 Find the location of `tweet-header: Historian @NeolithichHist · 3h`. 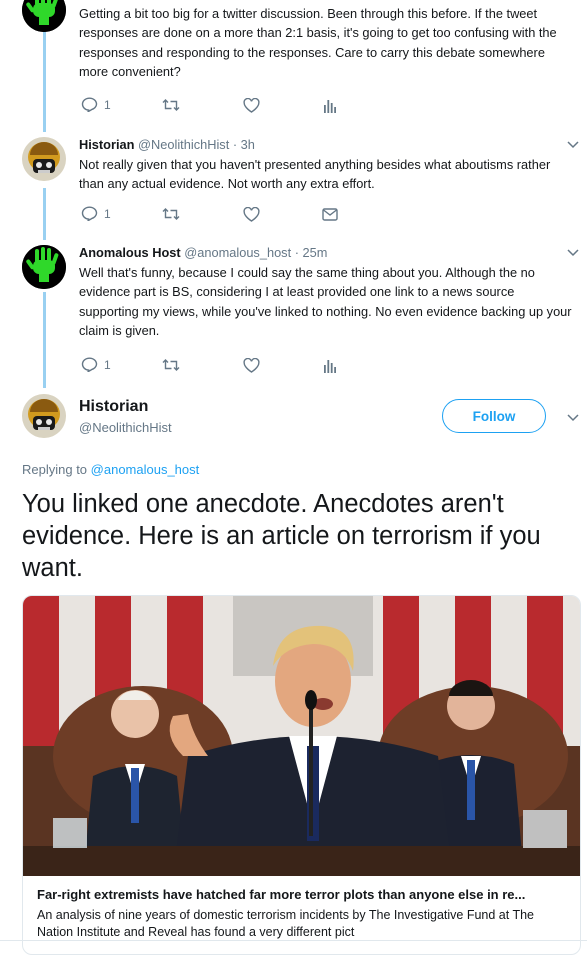

tweet-header: Historian @NeolithichHist · 3h is located at coordinates (167, 144).